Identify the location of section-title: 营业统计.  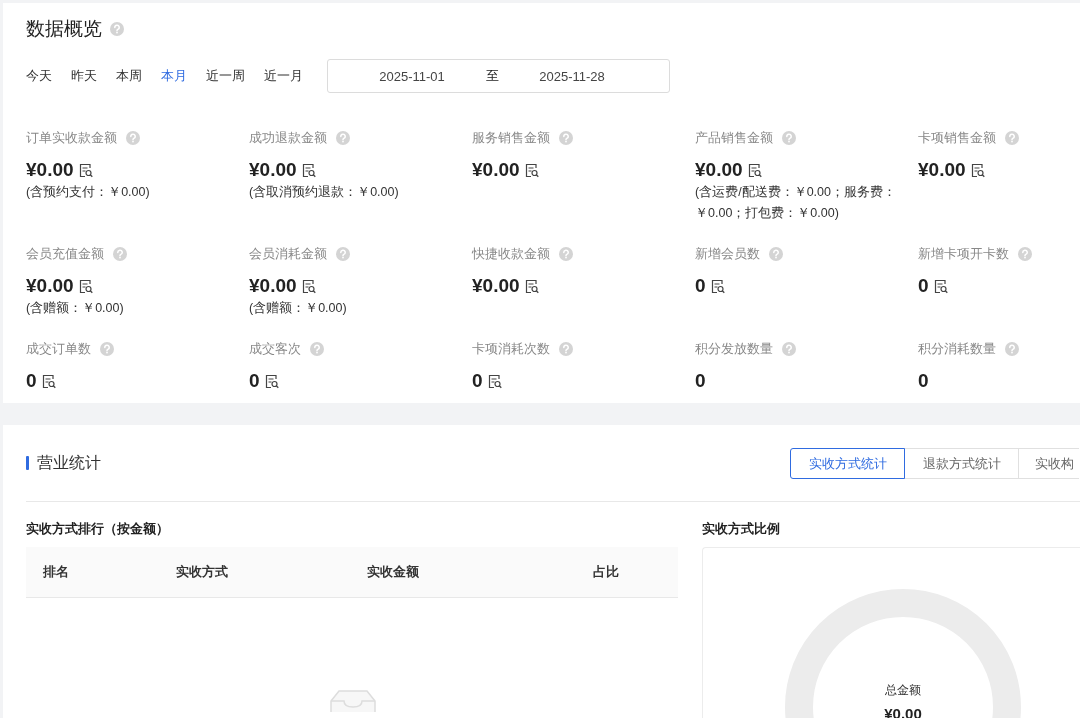
(69, 462).